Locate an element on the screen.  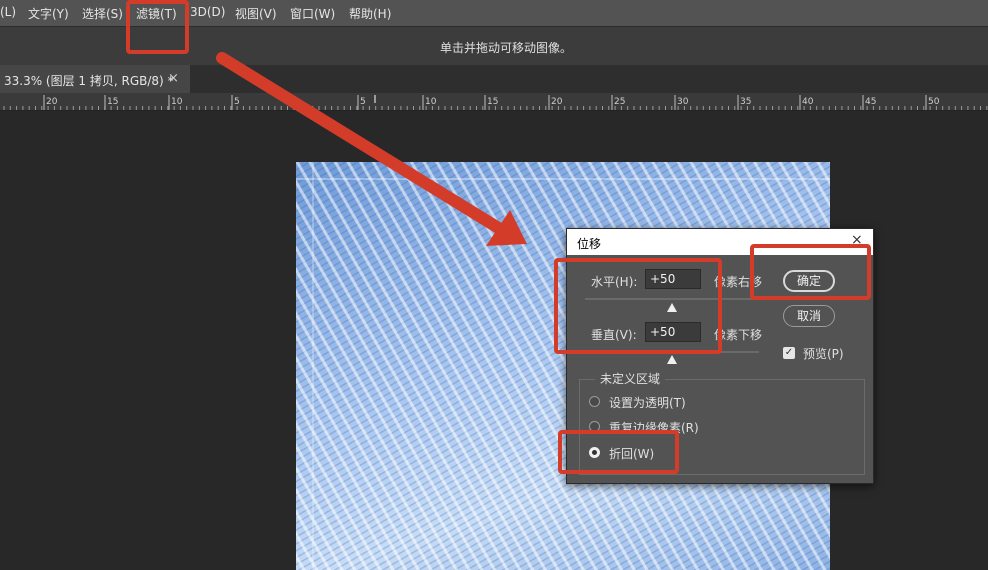
menu-item-type: 文字(Y) is located at coordinates (48, 13).